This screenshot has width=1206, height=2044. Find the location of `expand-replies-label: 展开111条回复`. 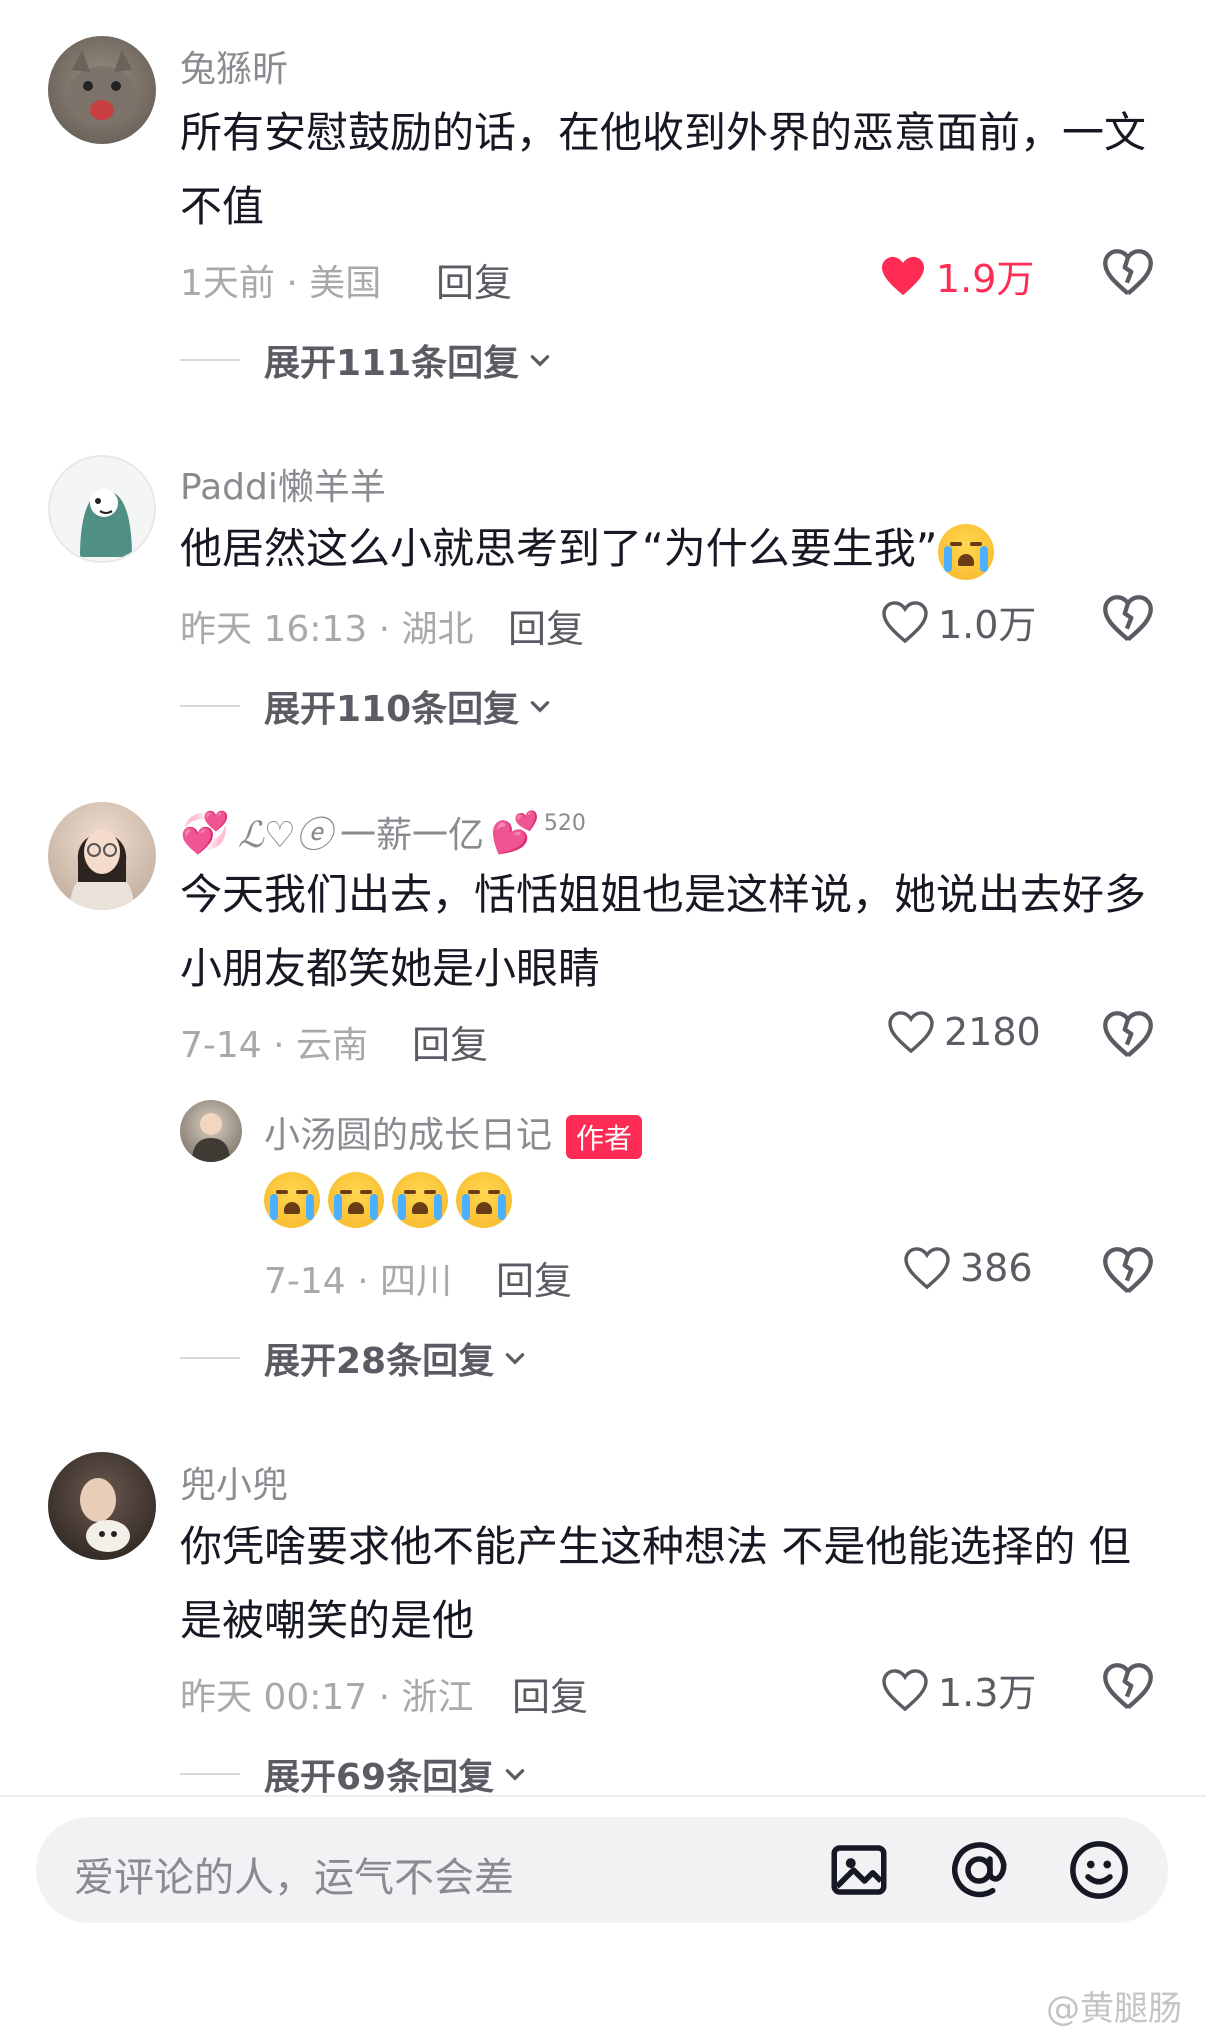

expand-replies-label: 展开111条回复 is located at coordinates (392, 363).